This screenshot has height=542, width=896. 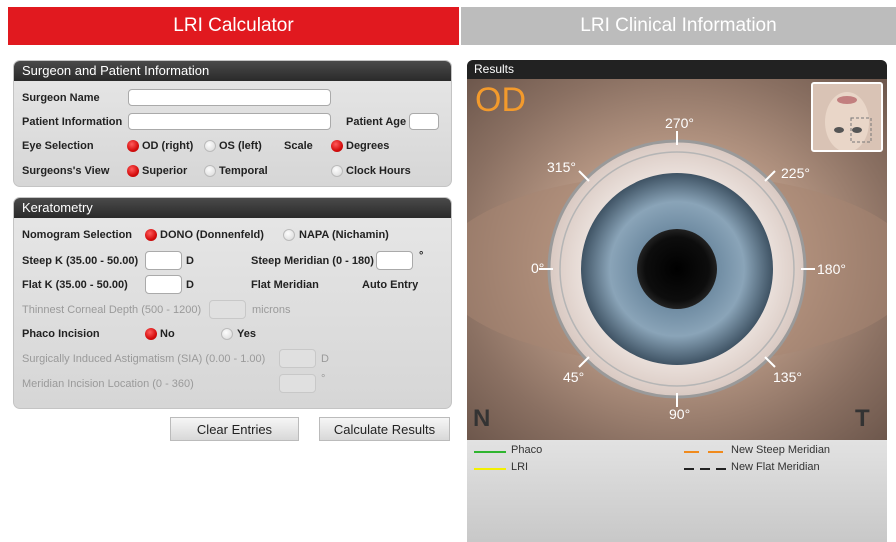 What do you see at coordinates (227, 334) in the screenshot?
I see `phaco-yes-radio` at bounding box center [227, 334].